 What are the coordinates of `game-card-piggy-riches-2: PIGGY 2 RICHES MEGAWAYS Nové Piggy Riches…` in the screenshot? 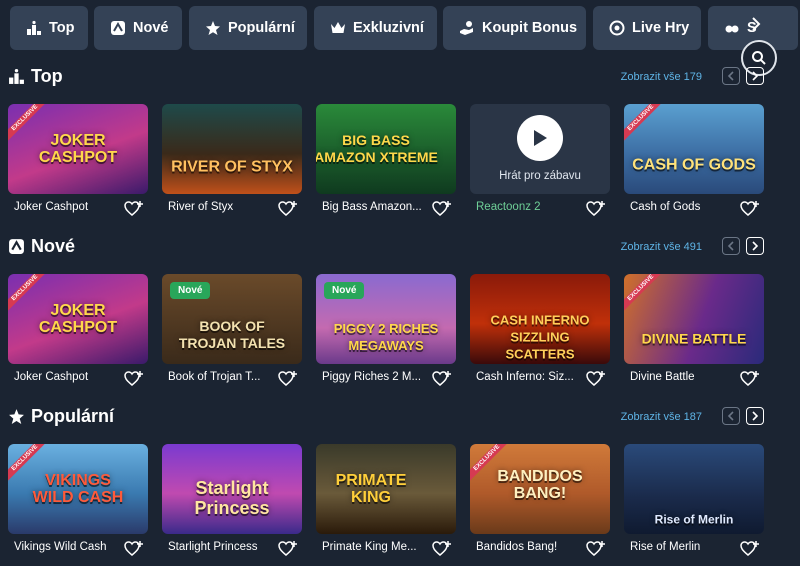 It's located at (386, 330).